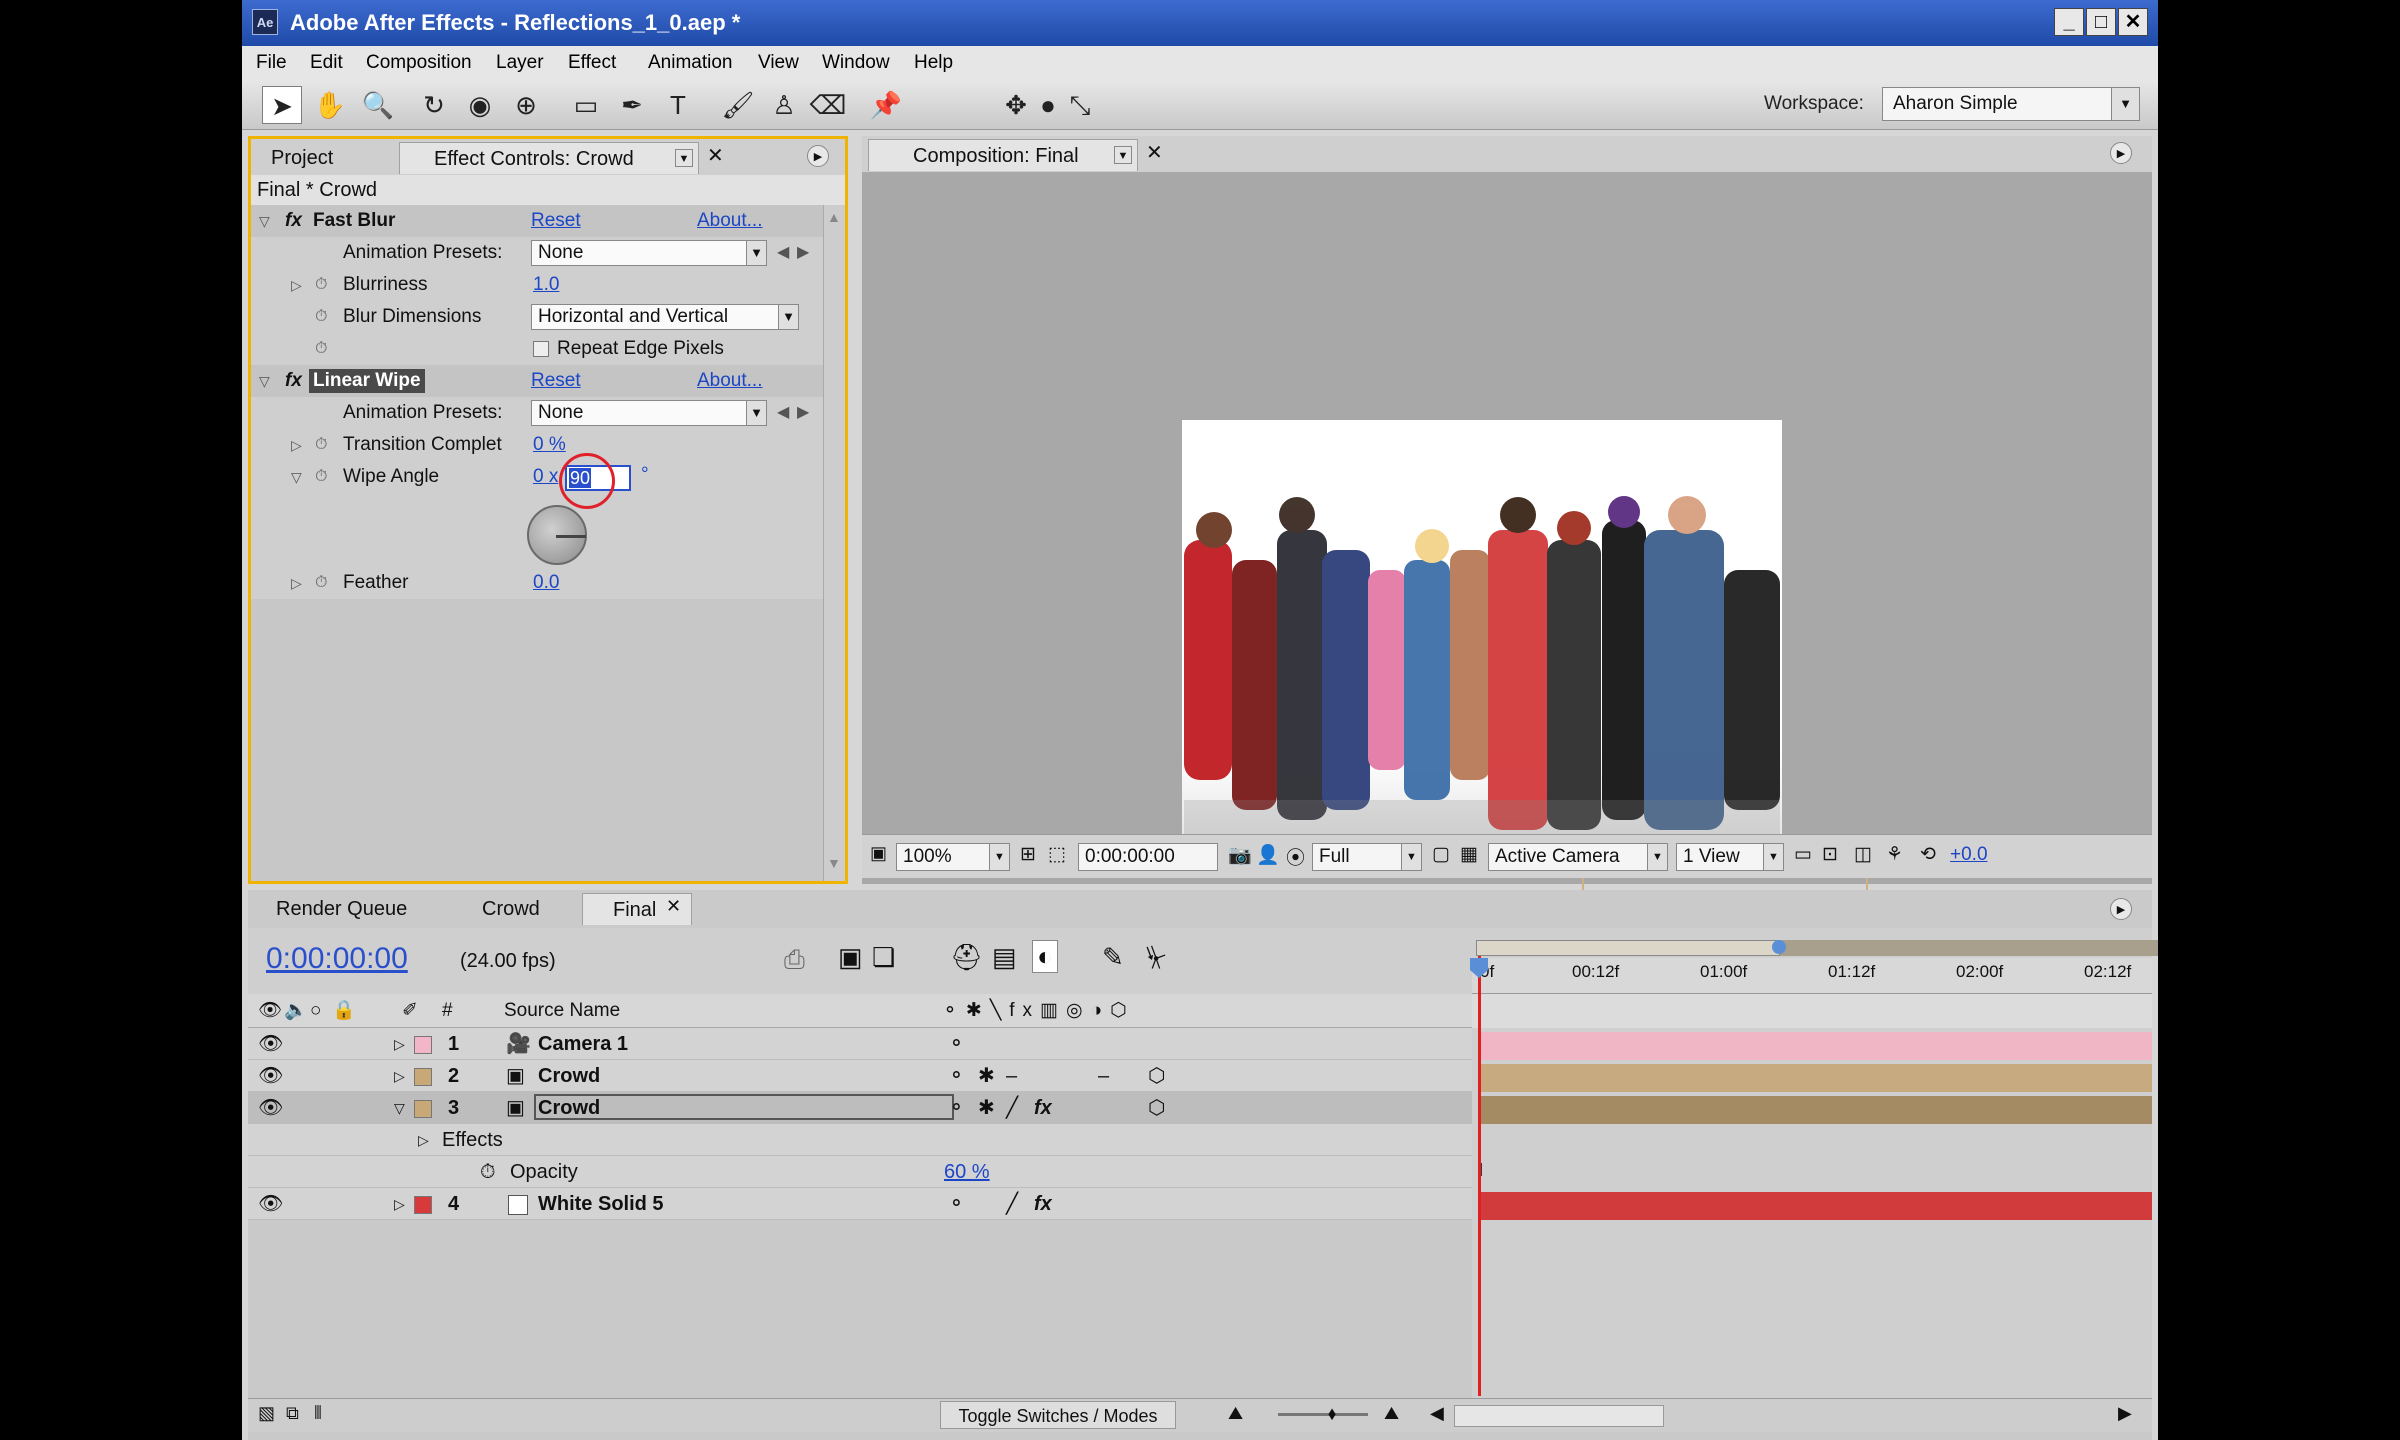  I want to click on brainstorm-icon: ✎, so click(1113, 957).